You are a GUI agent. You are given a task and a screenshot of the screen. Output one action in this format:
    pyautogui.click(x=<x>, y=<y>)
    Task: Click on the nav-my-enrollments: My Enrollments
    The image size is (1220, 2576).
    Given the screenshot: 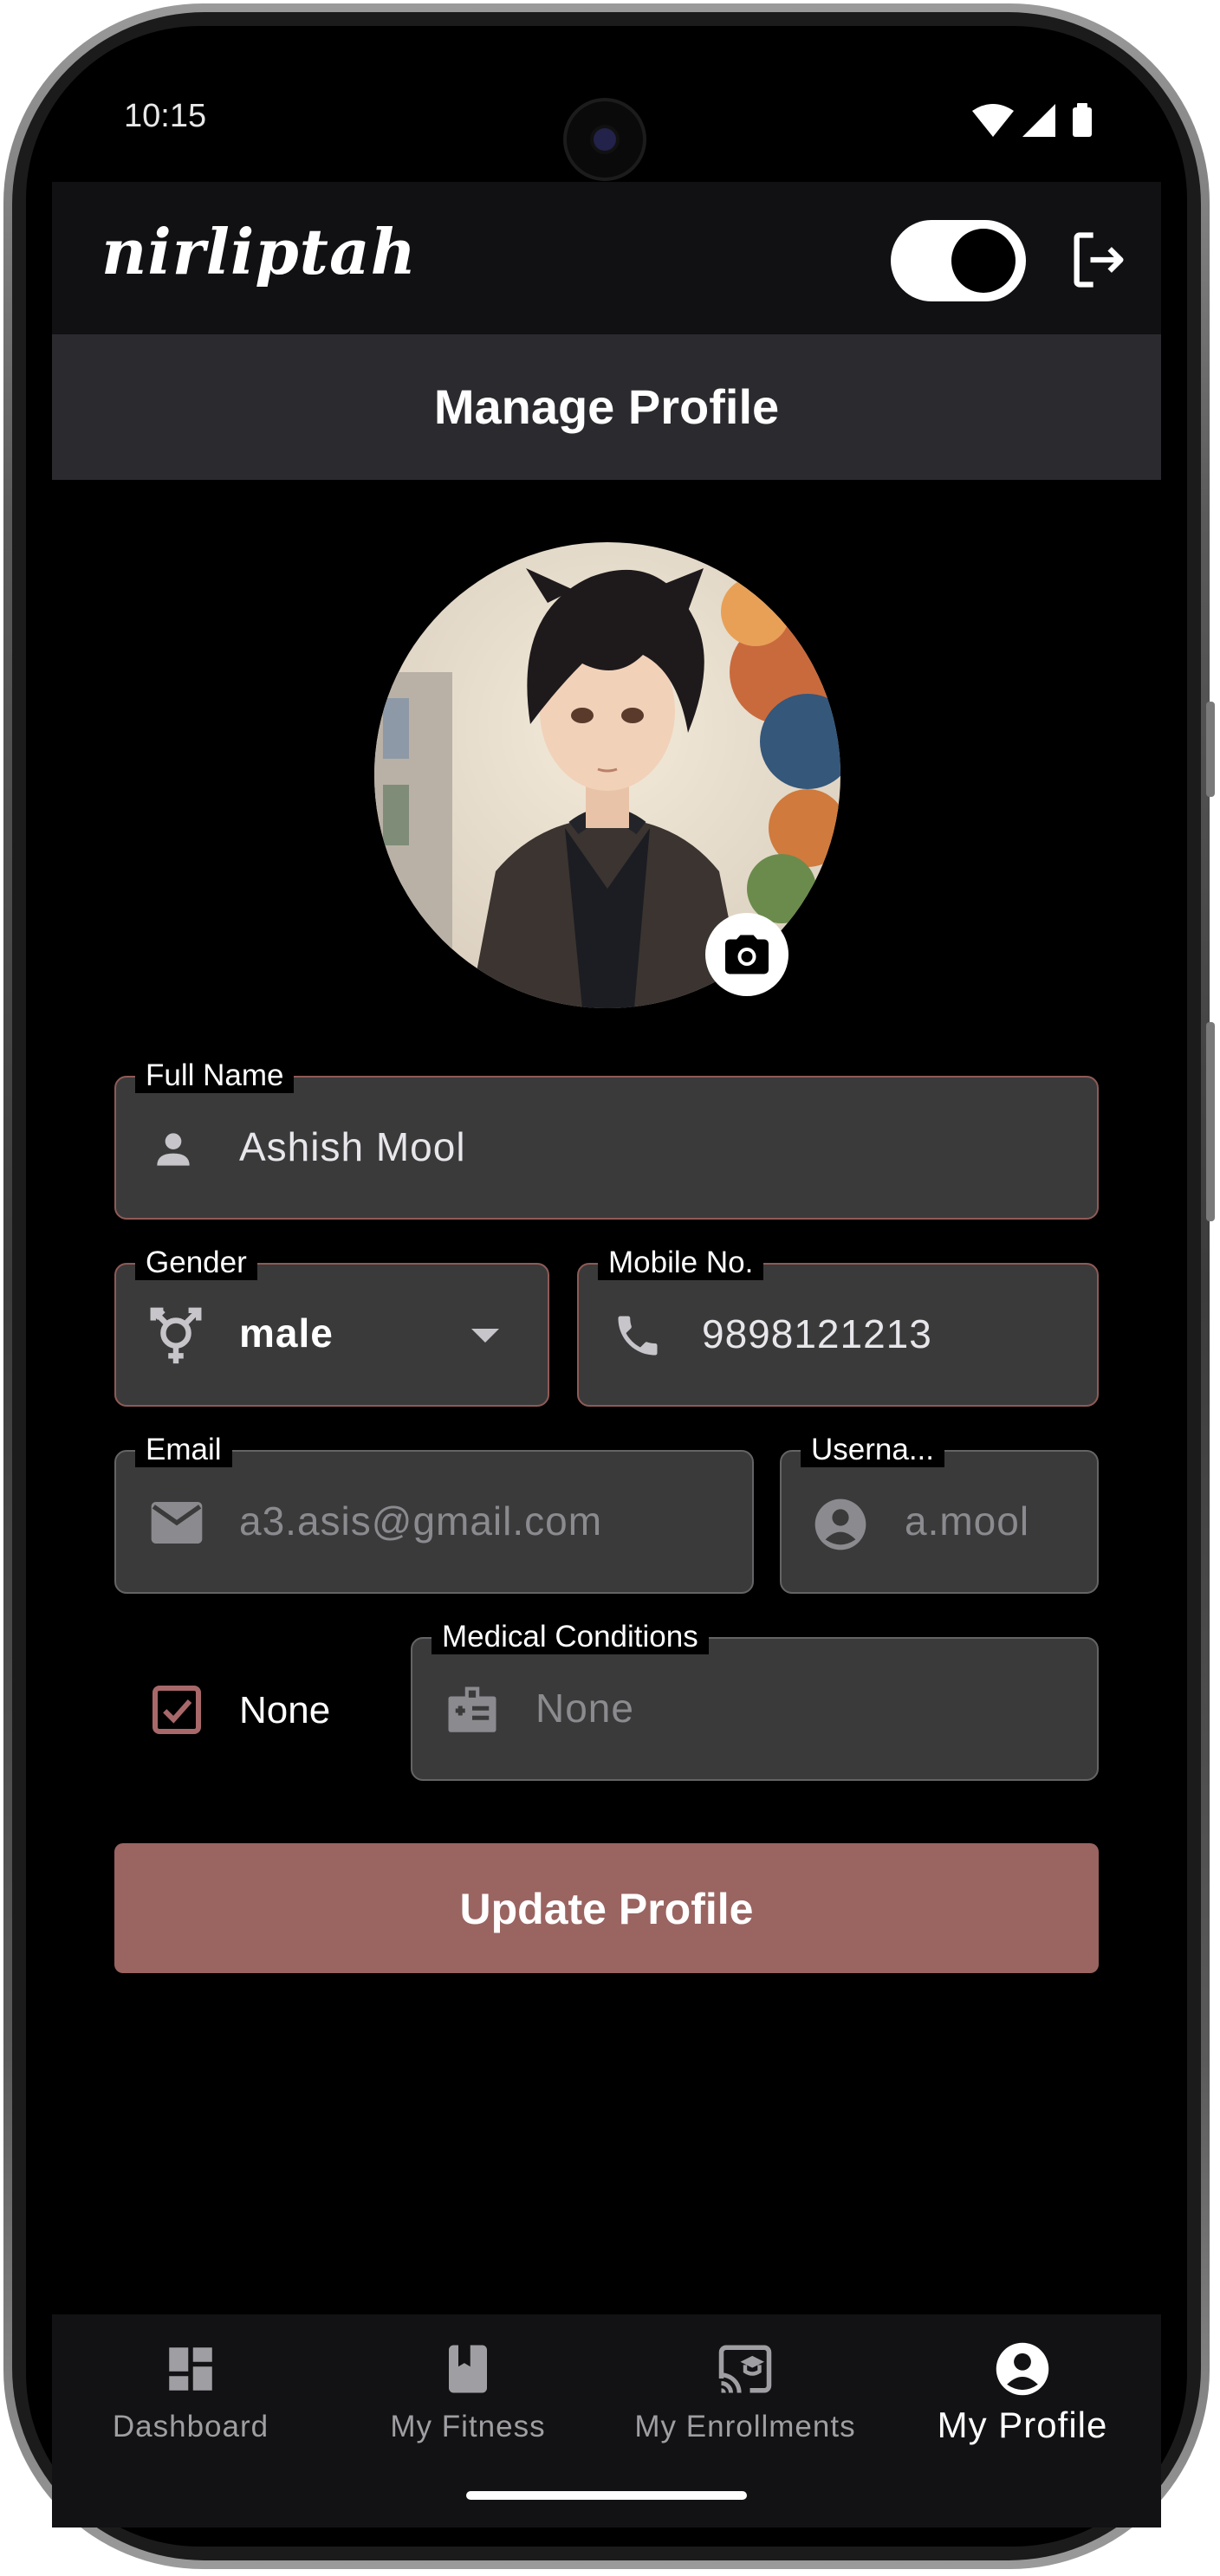 What is the action you would take?
    pyautogui.click(x=745, y=2401)
    